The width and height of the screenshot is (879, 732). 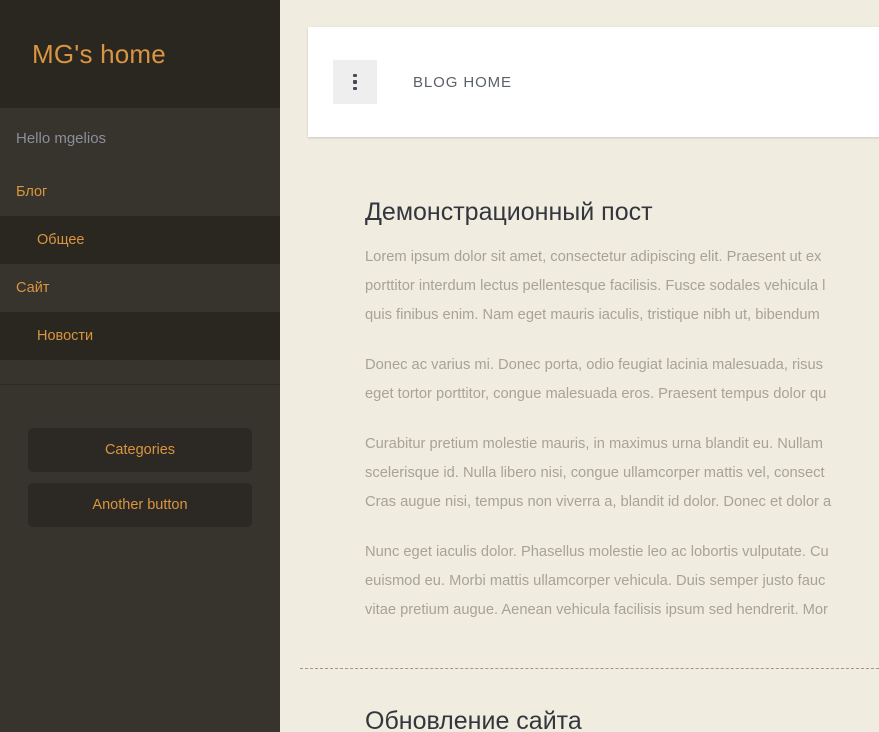 What do you see at coordinates (593, 82) in the screenshot?
I see `topbar: BLOG HOME` at bounding box center [593, 82].